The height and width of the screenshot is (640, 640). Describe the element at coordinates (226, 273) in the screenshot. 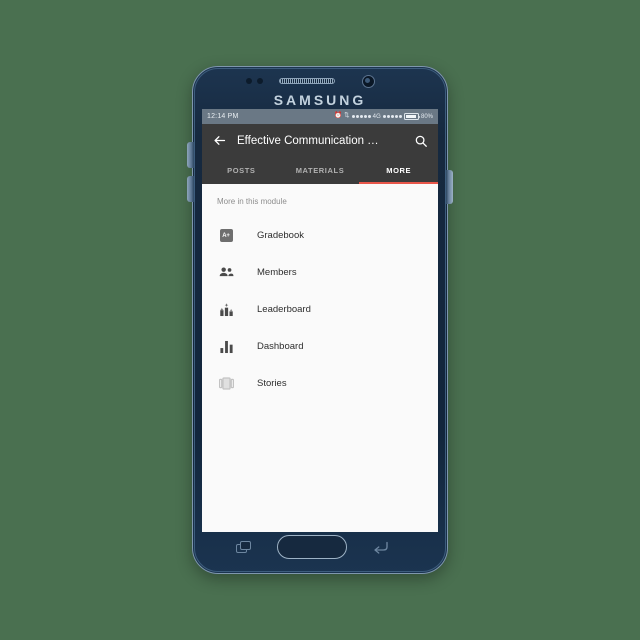

I see `members-icon` at that location.